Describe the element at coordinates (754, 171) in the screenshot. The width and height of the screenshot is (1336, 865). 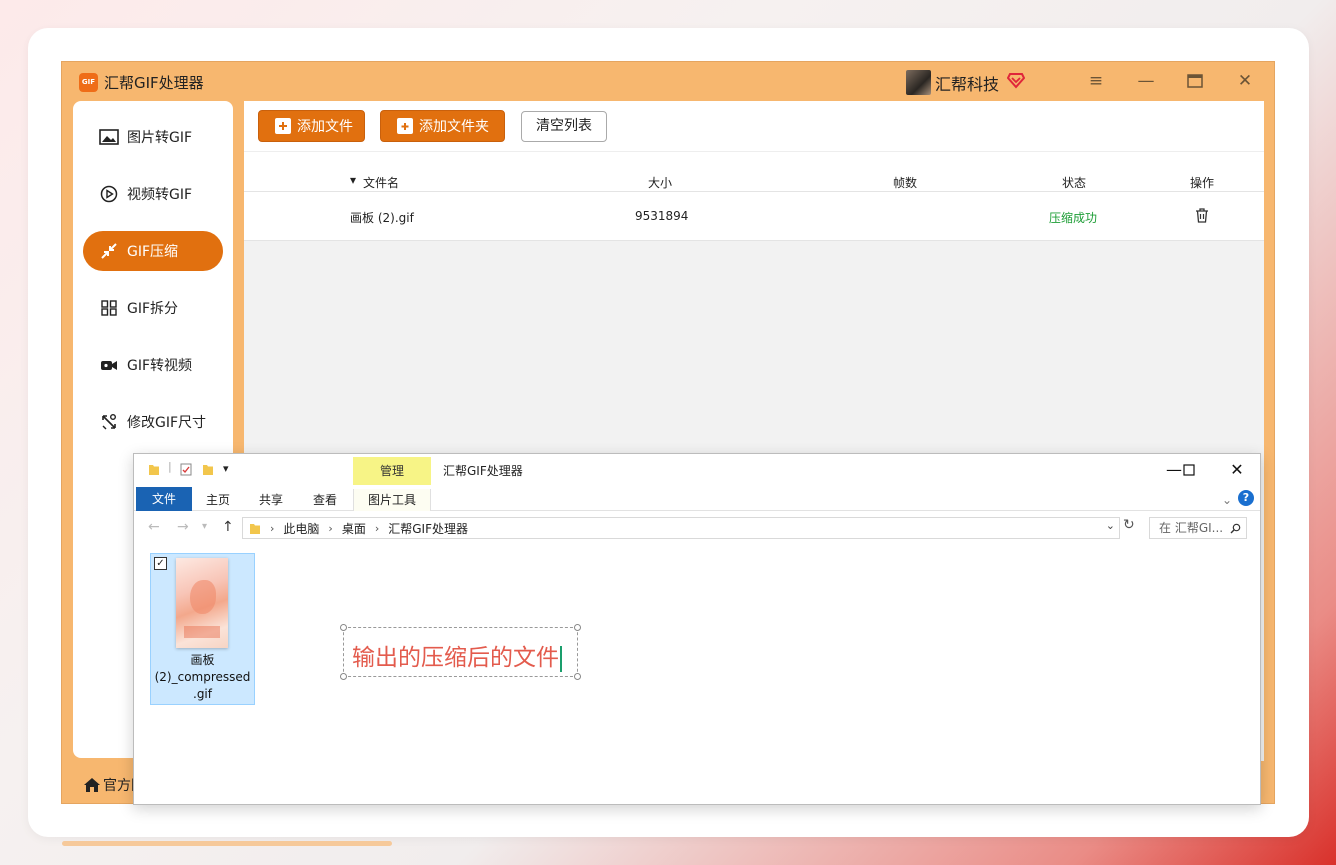
I see `table-header: ▾ 文件名 大小 帧数 状态 操作` at that location.